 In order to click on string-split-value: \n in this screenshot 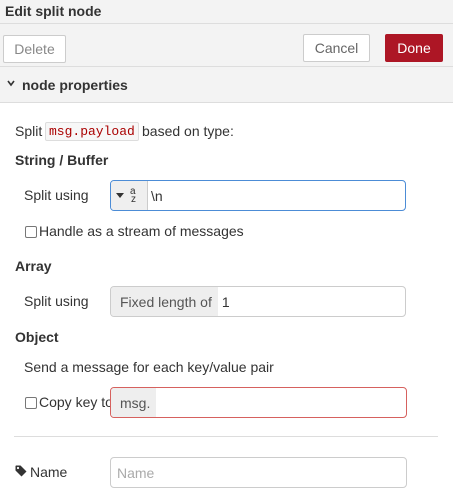, I will do `click(155, 196)`.